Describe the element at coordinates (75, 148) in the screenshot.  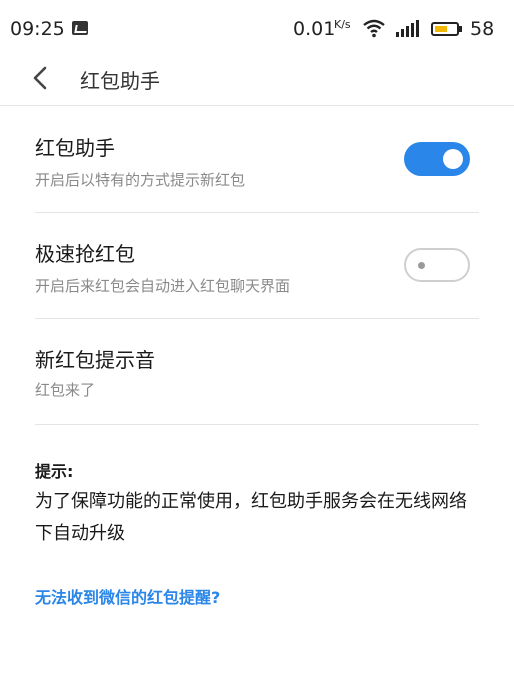
I see `setting-title: 红包助手` at that location.